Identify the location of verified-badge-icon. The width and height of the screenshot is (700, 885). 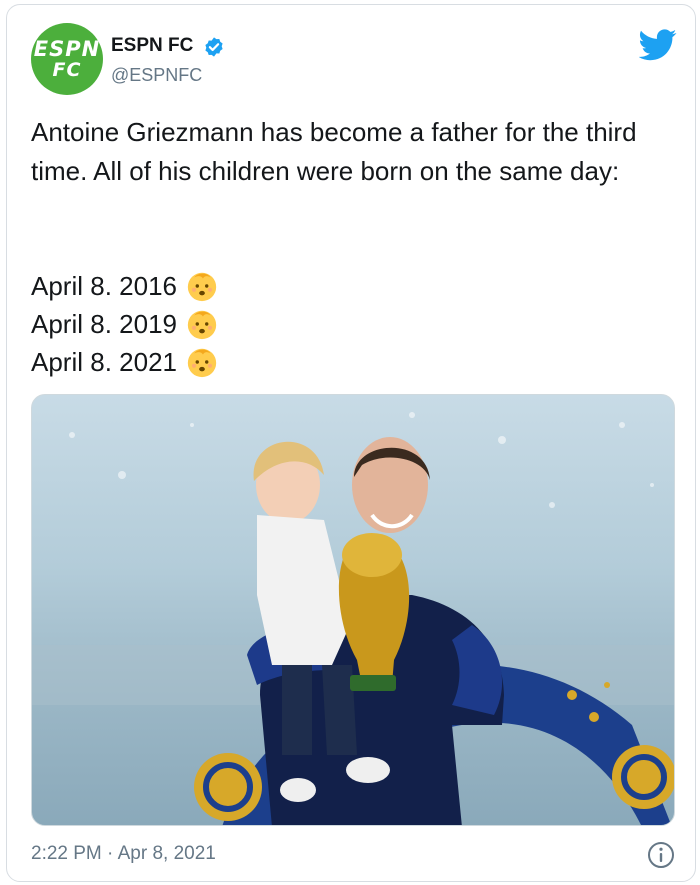
(214, 47).